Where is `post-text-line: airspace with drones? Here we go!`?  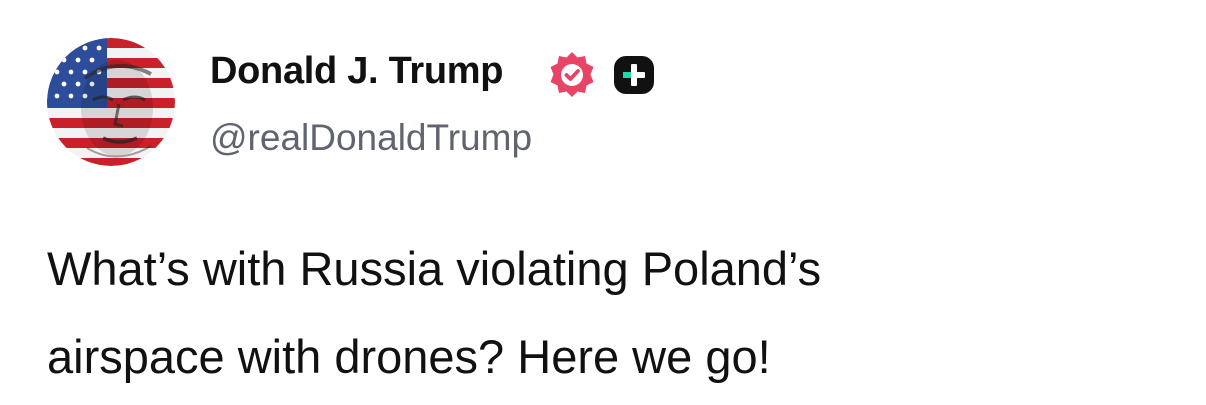
post-text-line: airspace with drones? Here we go! is located at coordinates (409, 356).